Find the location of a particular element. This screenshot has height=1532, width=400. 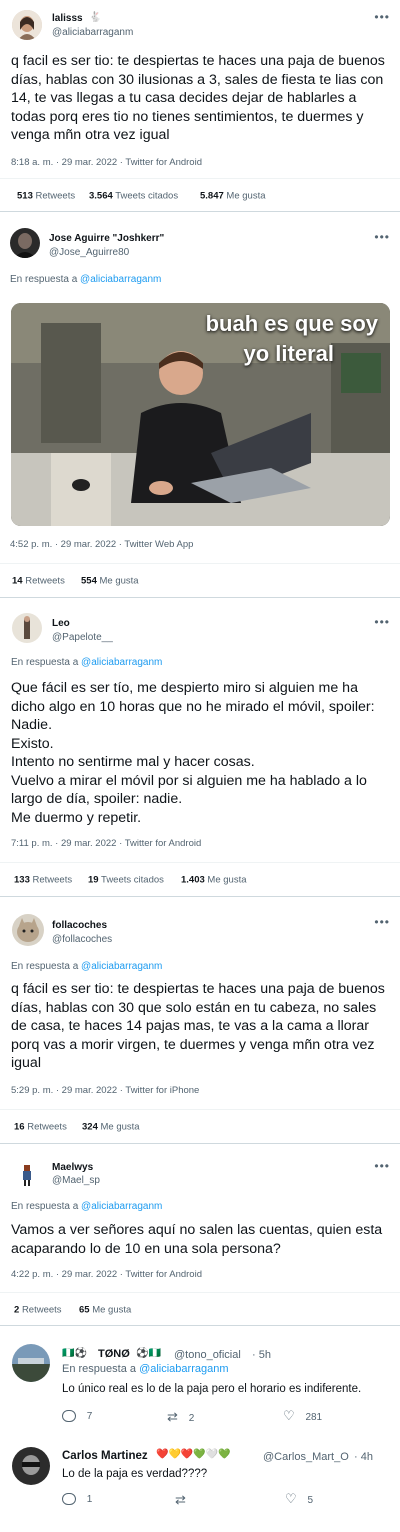

retweets-stat: 2 Retweets is located at coordinates (38, 1309).